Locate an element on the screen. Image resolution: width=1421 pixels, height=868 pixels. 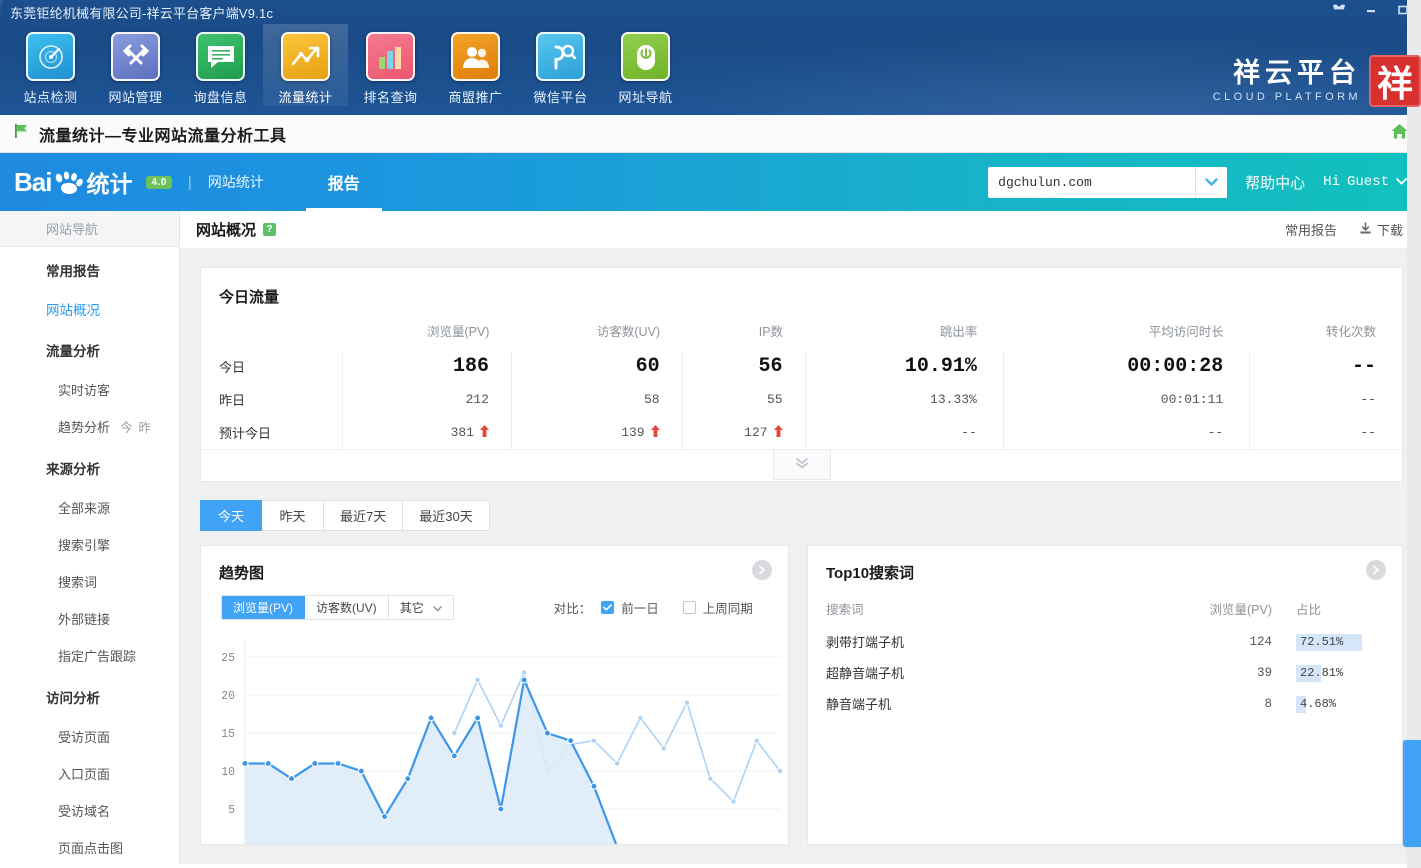
minimize-icon is located at coordinates (1371, 10).